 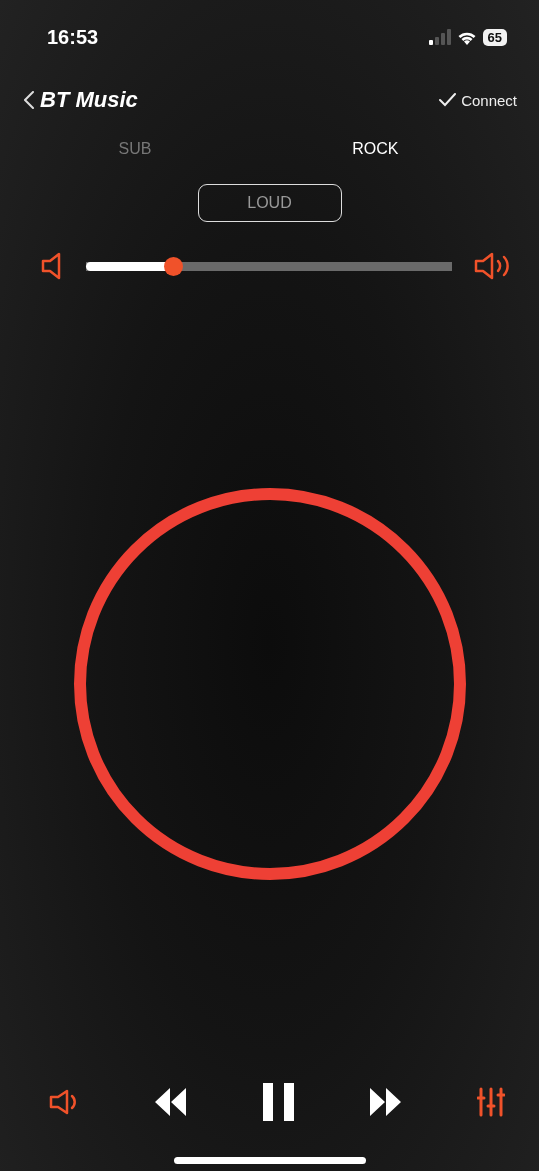 What do you see at coordinates (269, 203) in the screenshot?
I see `loud-button: LOUD` at bounding box center [269, 203].